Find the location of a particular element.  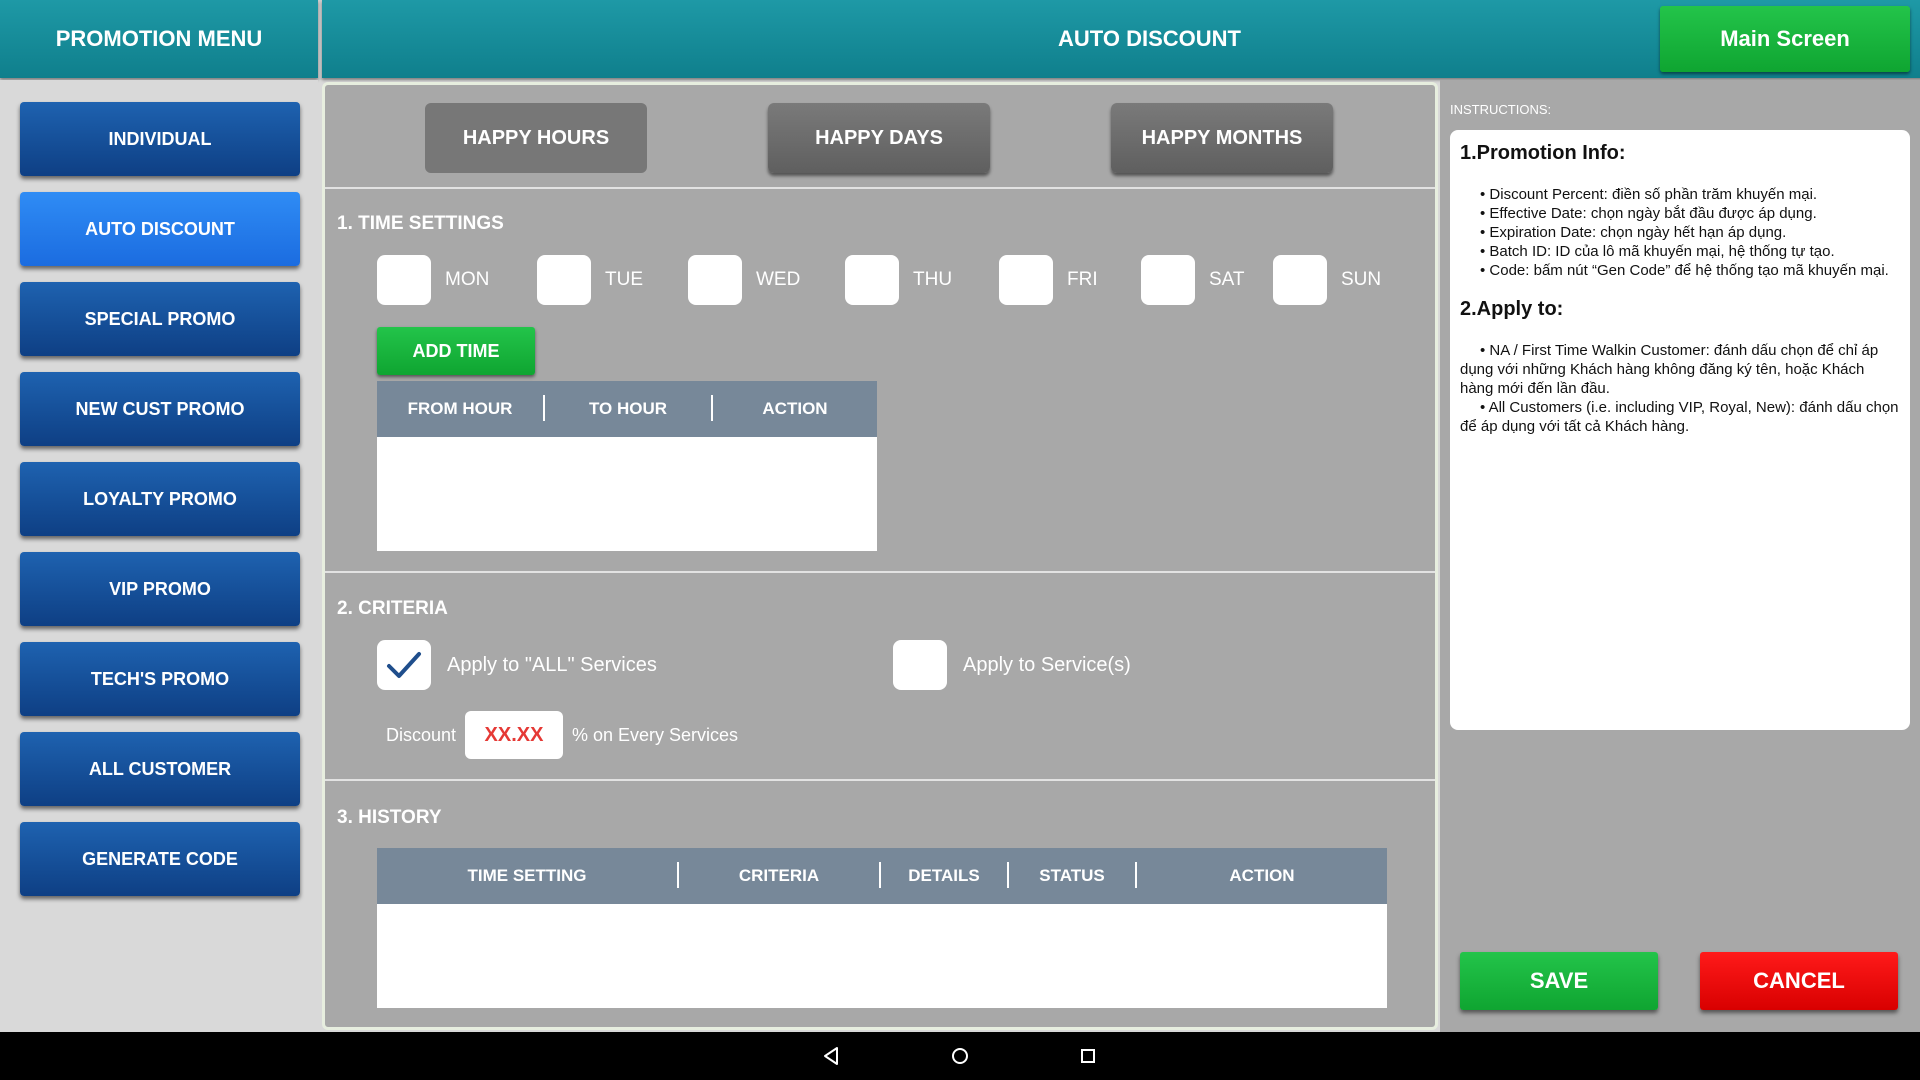

tab-happy-days: HAPPY DAYS is located at coordinates (879, 138).